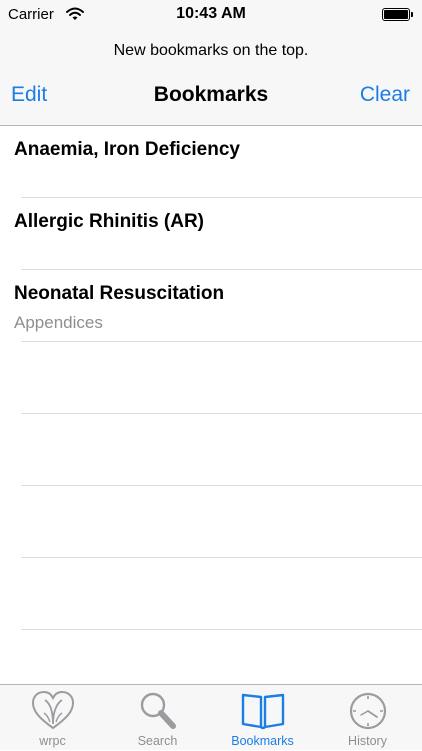 Image resolution: width=422 pixels, height=751 pixels. I want to click on section-note: Appendices, so click(58, 322).